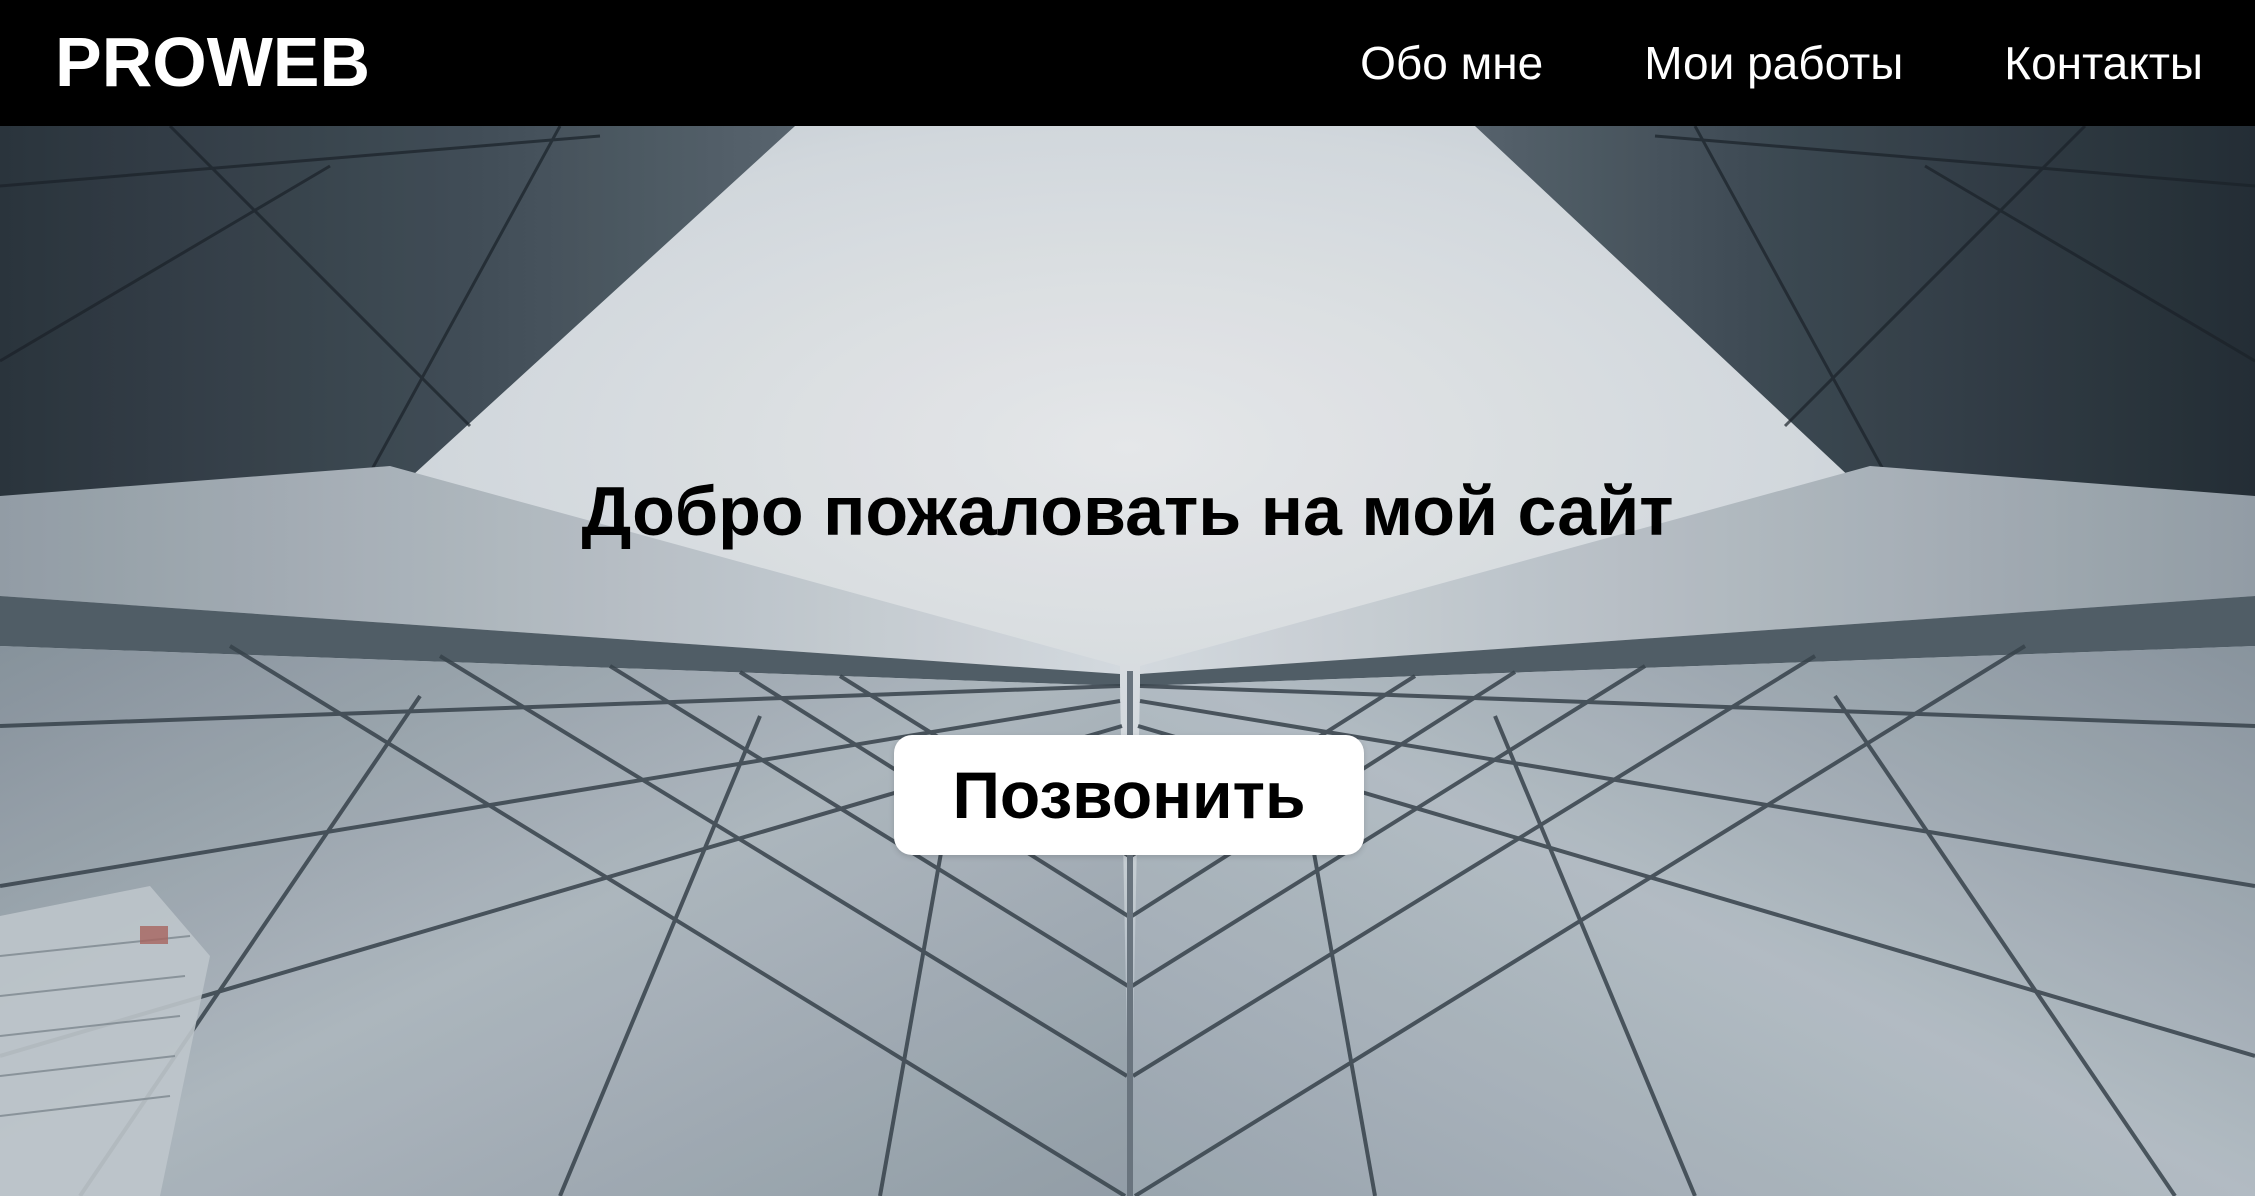 The height and width of the screenshot is (1196, 2255). Describe the element at coordinates (1127, 63) in the screenshot. I see `site-header: PROWEB Обо мне Мои работы Контакты` at that location.